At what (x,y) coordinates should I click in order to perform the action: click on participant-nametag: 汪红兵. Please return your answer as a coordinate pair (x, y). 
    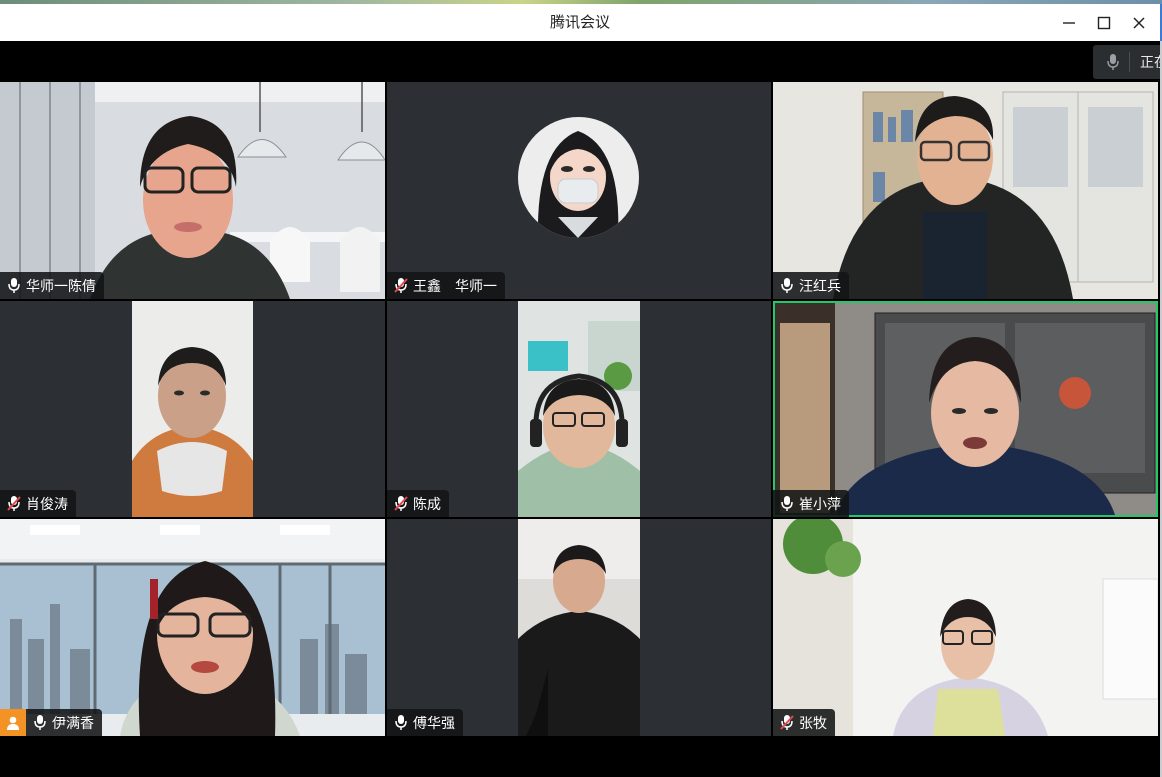
    Looking at the image, I should click on (811, 285).